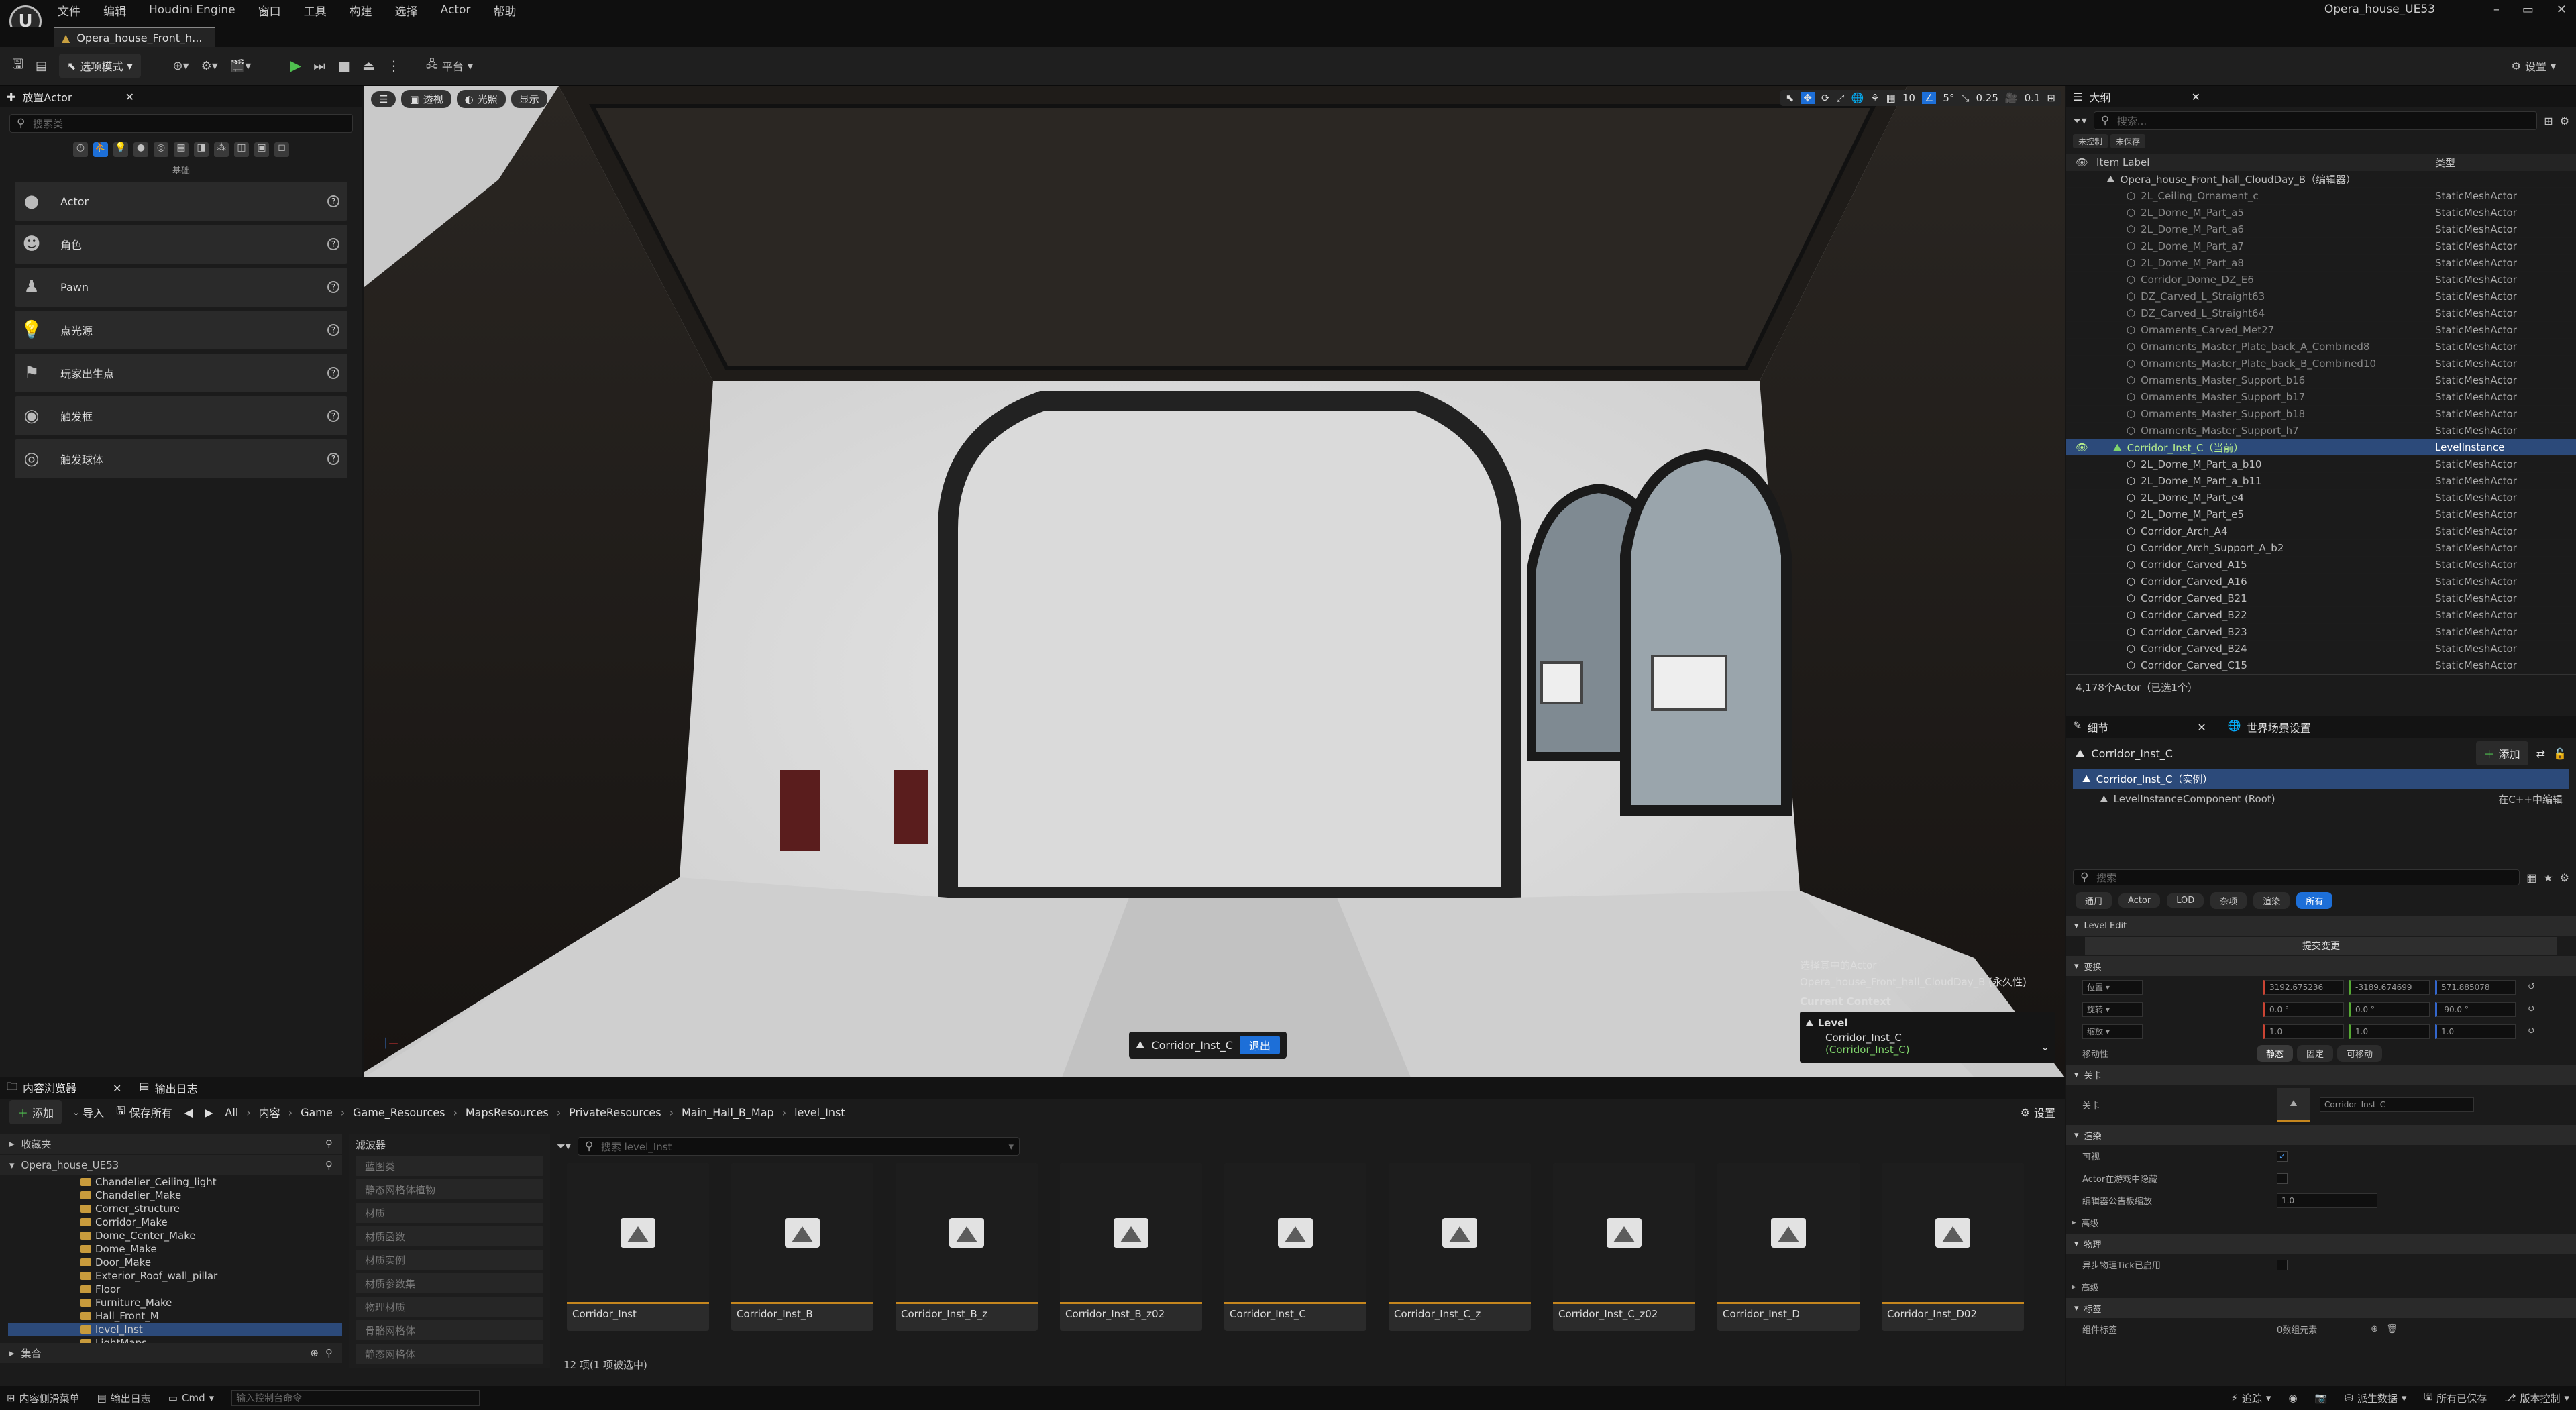 This screenshot has height=1410, width=2576. I want to click on menu-item-4: 工具, so click(315, 10).